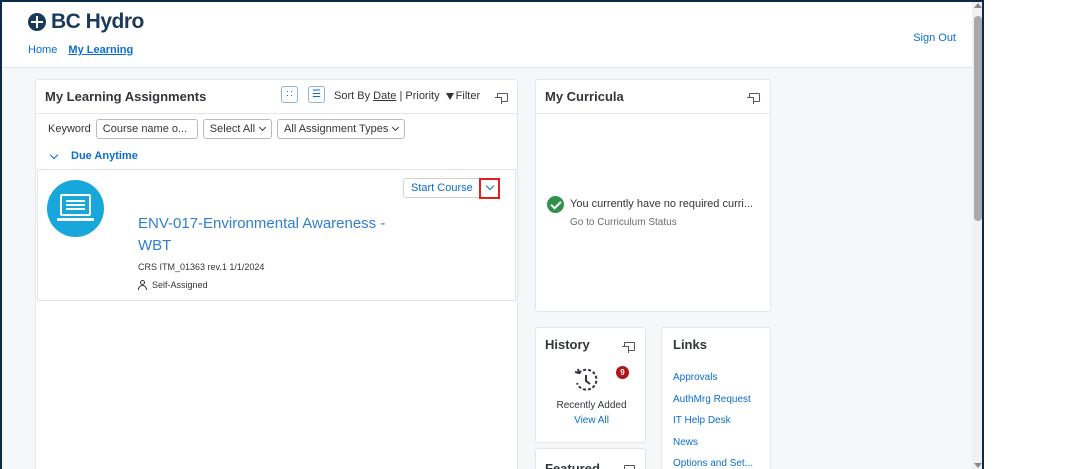 The width and height of the screenshot is (1065, 469). What do you see at coordinates (142, 285) in the screenshot?
I see `person-icon` at bounding box center [142, 285].